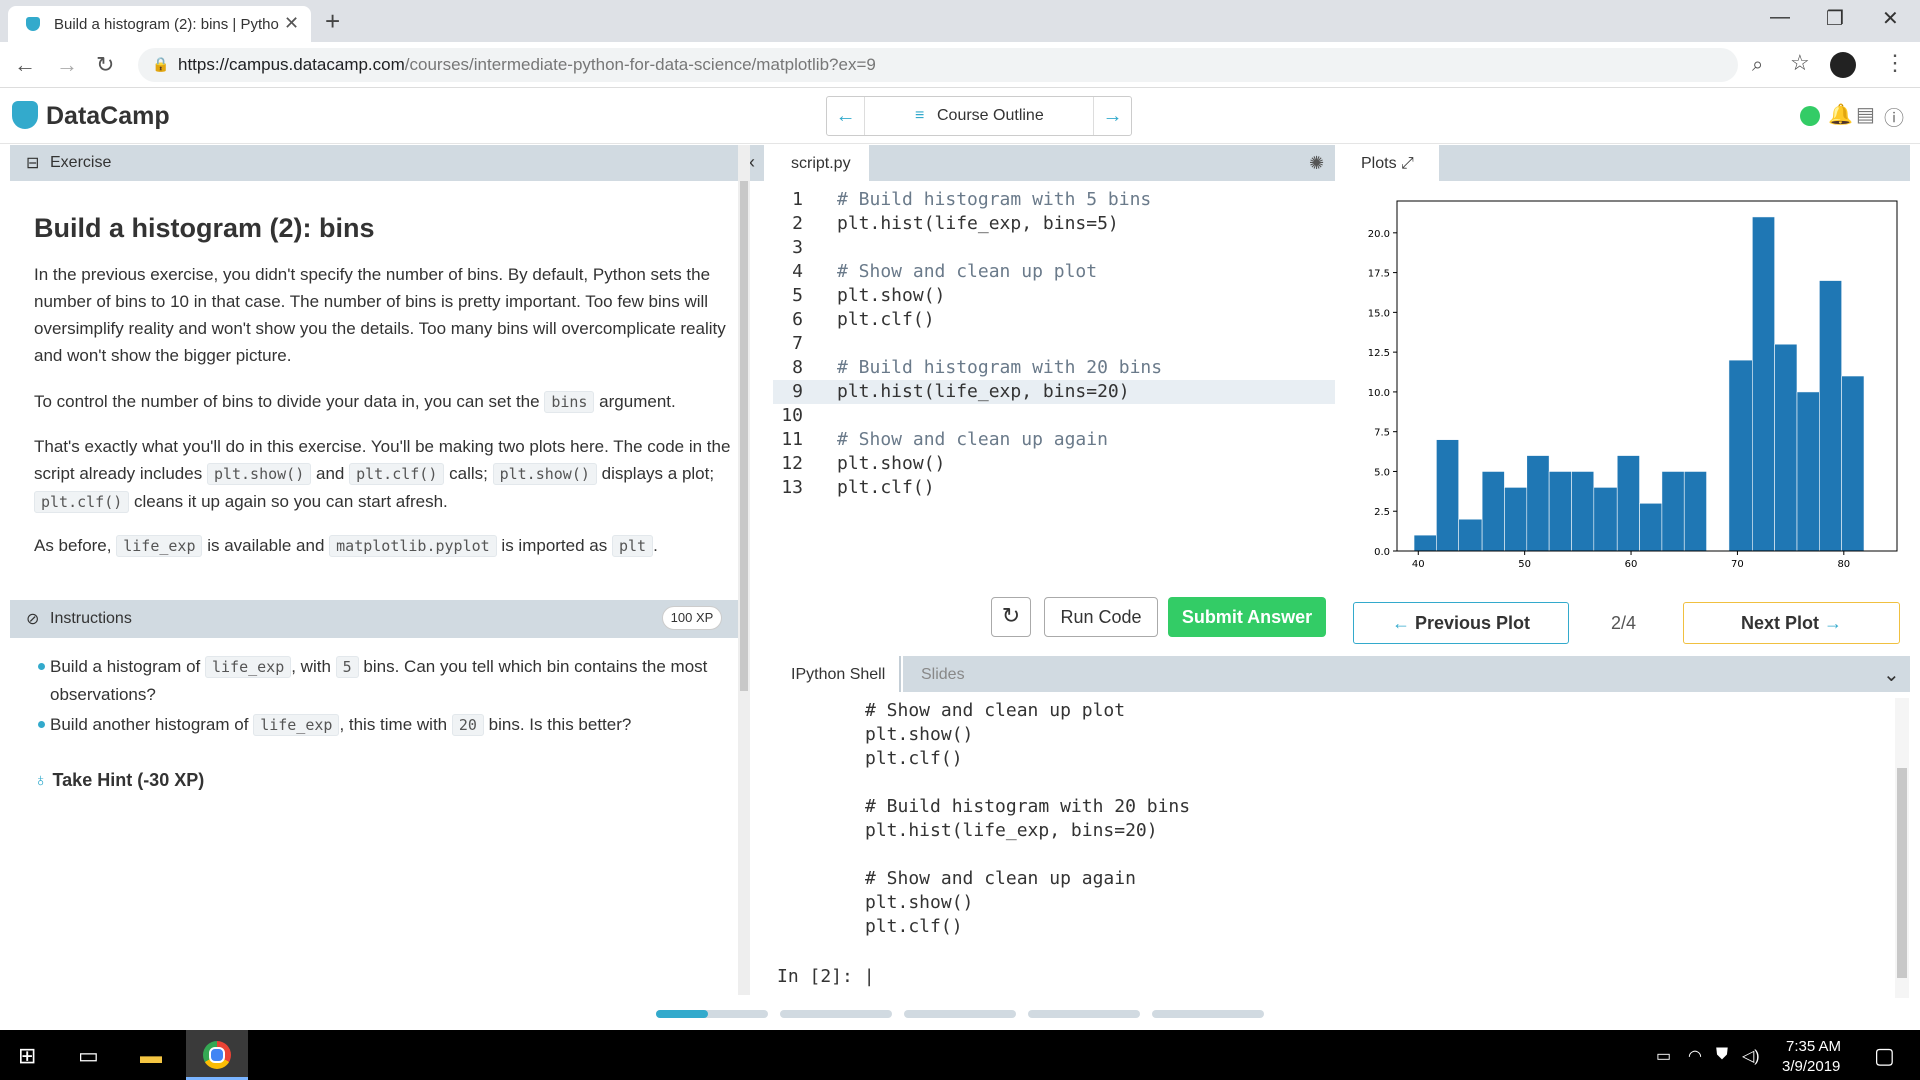 The height and width of the screenshot is (1080, 1920). I want to click on code-life-exp: life_exp, so click(296, 725).